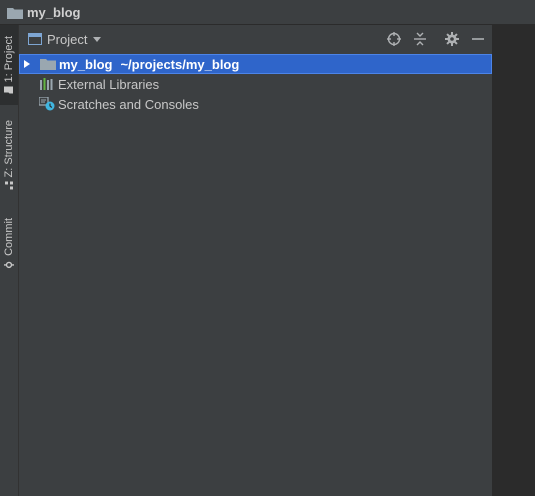 The width and height of the screenshot is (535, 496). I want to click on tree-node-project-root: my_blog ~/projects/my_blog, so click(255, 64).